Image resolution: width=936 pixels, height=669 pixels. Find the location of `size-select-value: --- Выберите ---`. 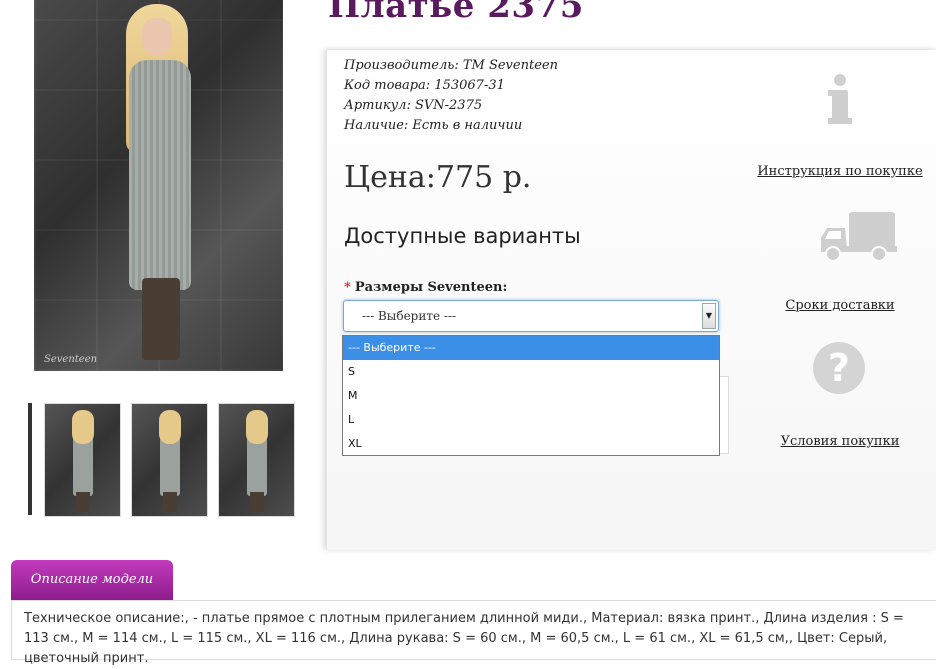

size-select-value: --- Выберите --- is located at coordinates (409, 316).